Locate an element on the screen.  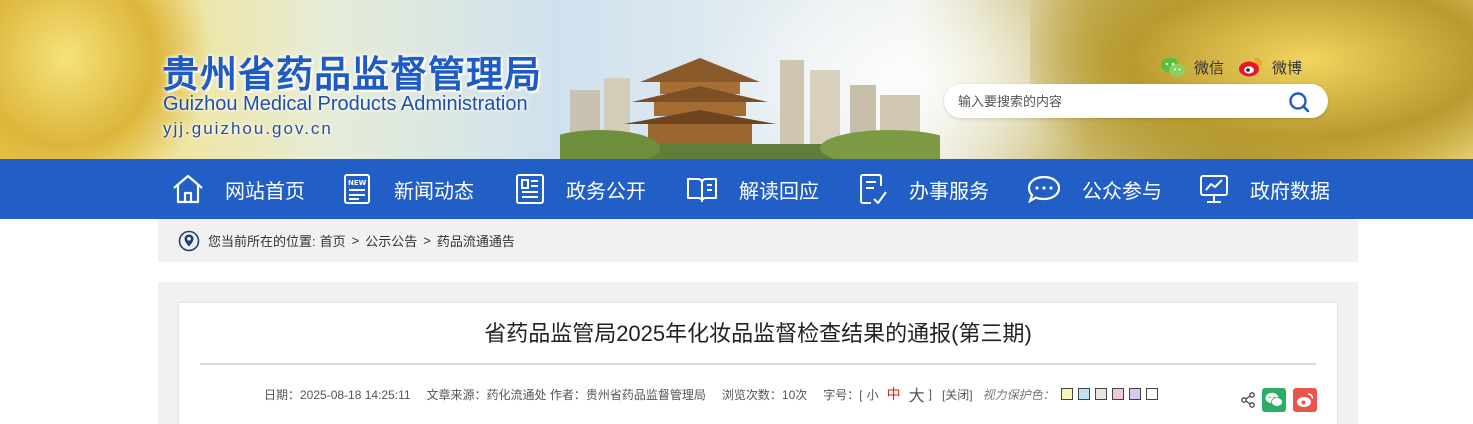
font-size-medium-button: 中 is located at coordinates (894, 394).